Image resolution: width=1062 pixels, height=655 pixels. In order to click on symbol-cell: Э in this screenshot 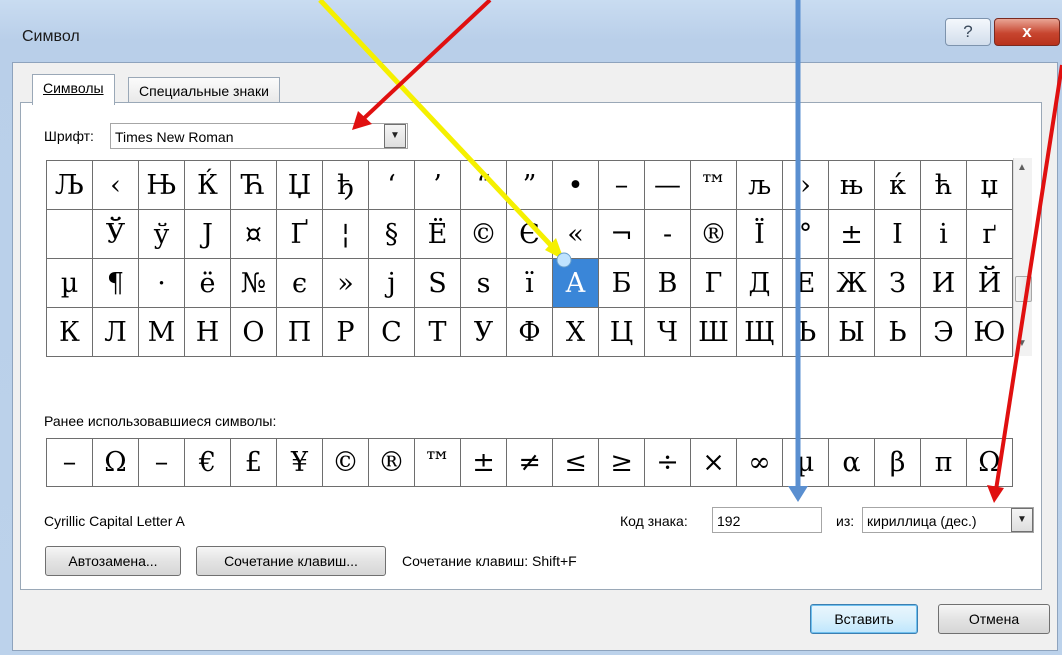, I will do `click(944, 332)`.